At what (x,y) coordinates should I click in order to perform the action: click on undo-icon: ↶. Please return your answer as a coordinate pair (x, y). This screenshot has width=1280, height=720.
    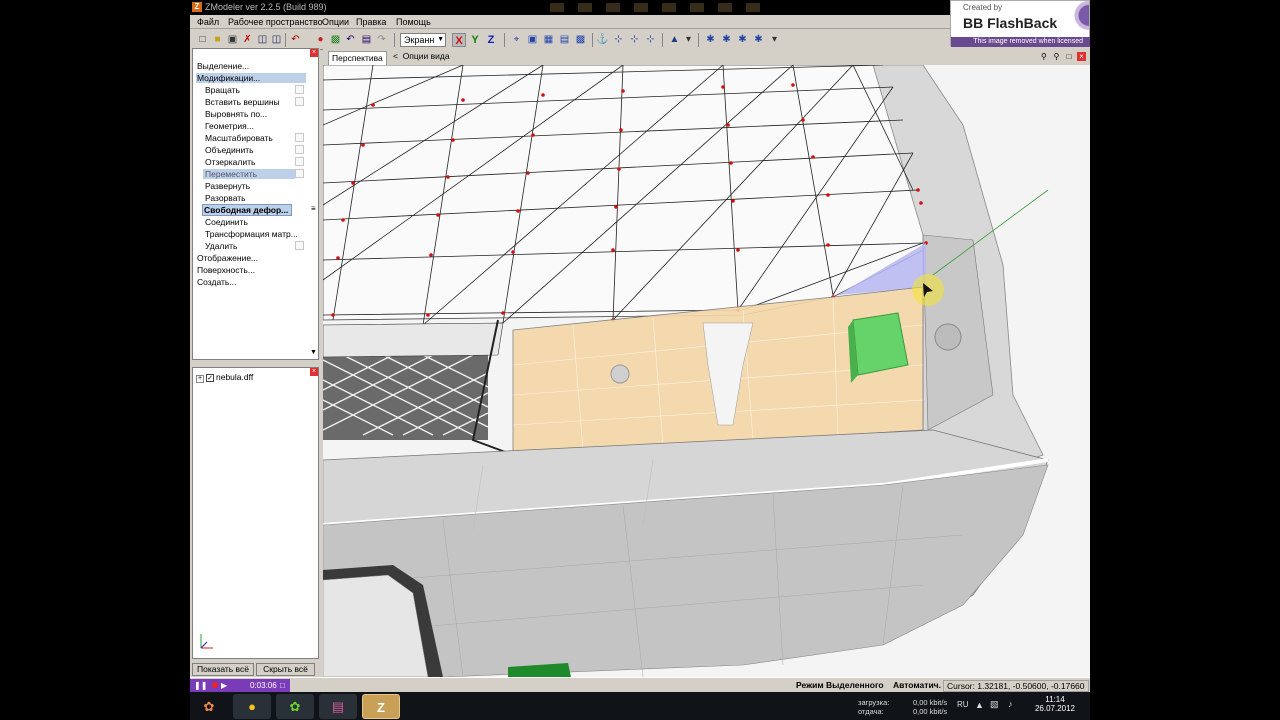
    Looking at the image, I should click on (350, 39).